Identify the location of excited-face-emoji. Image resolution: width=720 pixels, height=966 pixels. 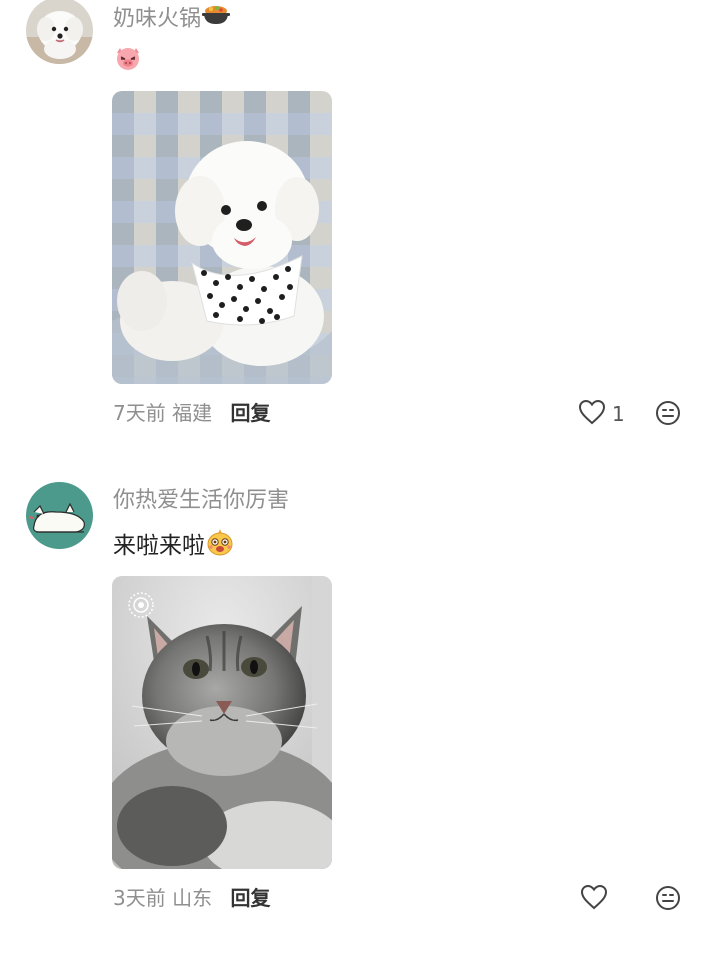
(220, 546).